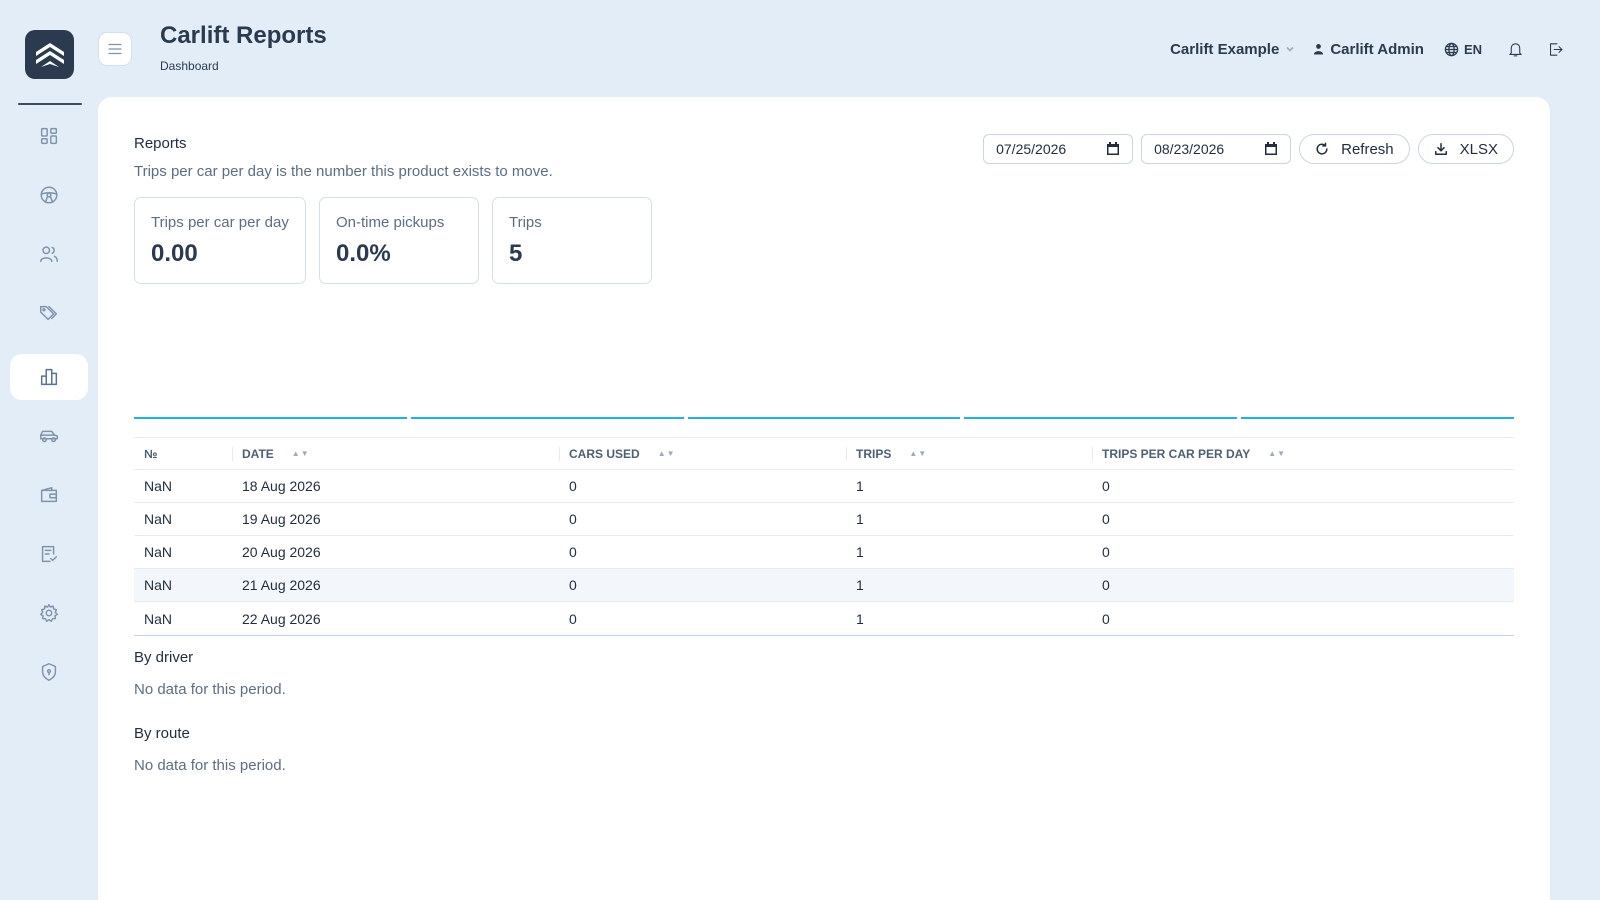 The image size is (1600, 900). I want to click on export-xlsx-button: XLSX, so click(1465, 149).